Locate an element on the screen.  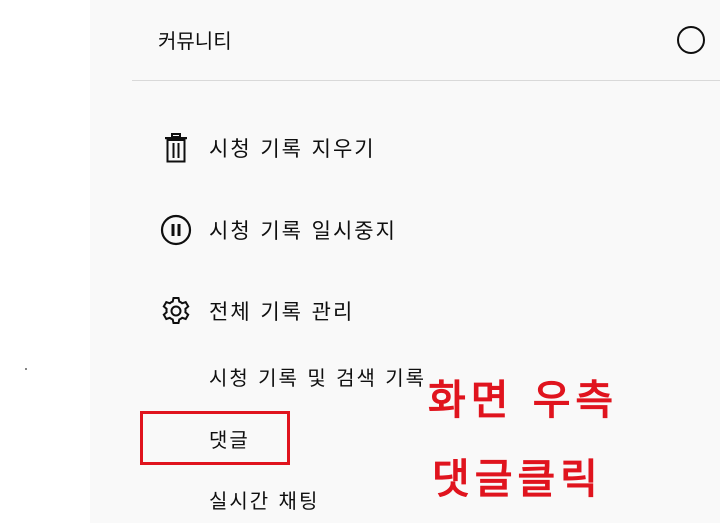
divider is located at coordinates (426, 80).